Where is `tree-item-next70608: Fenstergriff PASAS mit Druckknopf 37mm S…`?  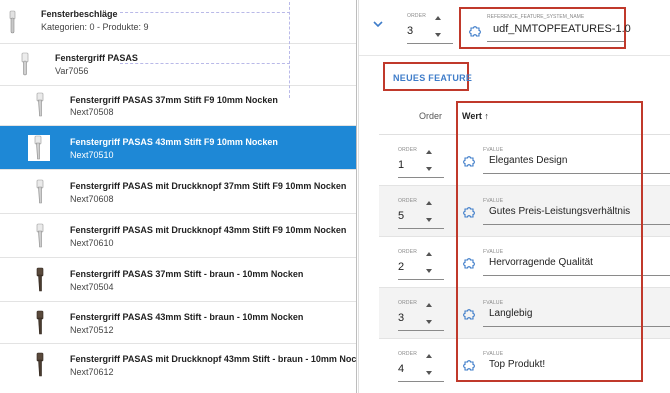 tree-item-next70608: Fenstergriff PASAS mit Druckknopf 37mm S… is located at coordinates (178, 192).